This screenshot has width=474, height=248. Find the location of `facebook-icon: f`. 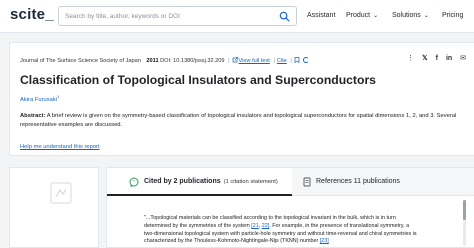

facebook-icon: f is located at coordinates (437, 58).